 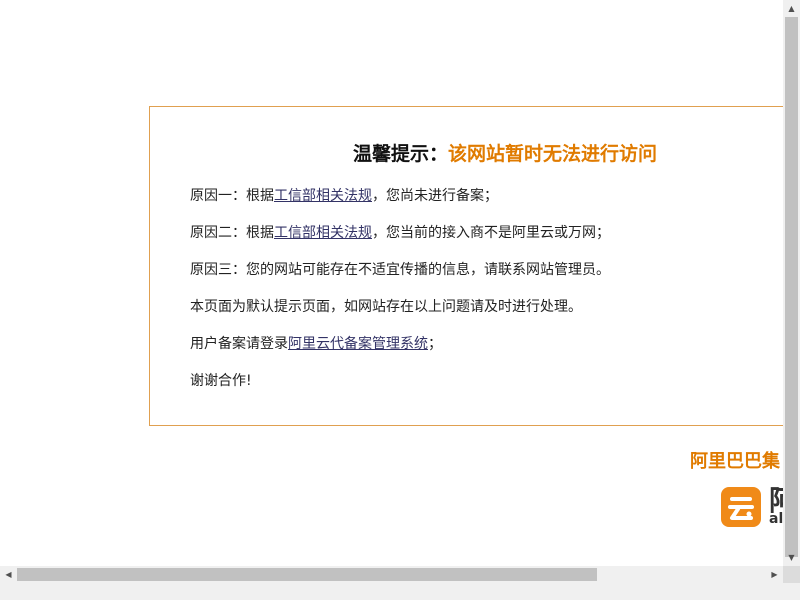 What do you see at coordinates (400, 591) in the screenshot?
I see `bottom-strip` at bounding box center [400, 591].